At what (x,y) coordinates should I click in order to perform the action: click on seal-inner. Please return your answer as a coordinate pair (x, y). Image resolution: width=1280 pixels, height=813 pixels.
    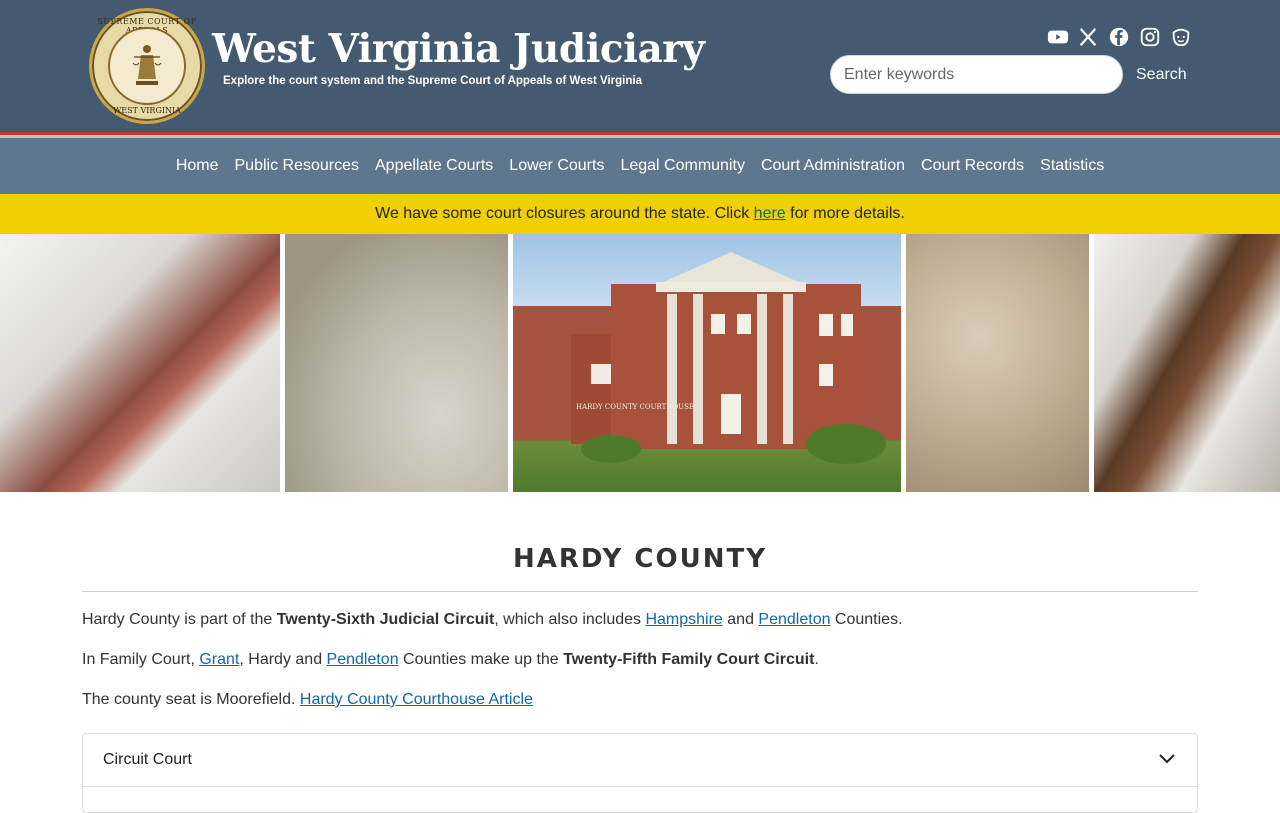
    Looking at the image, I should click on (147, 66).